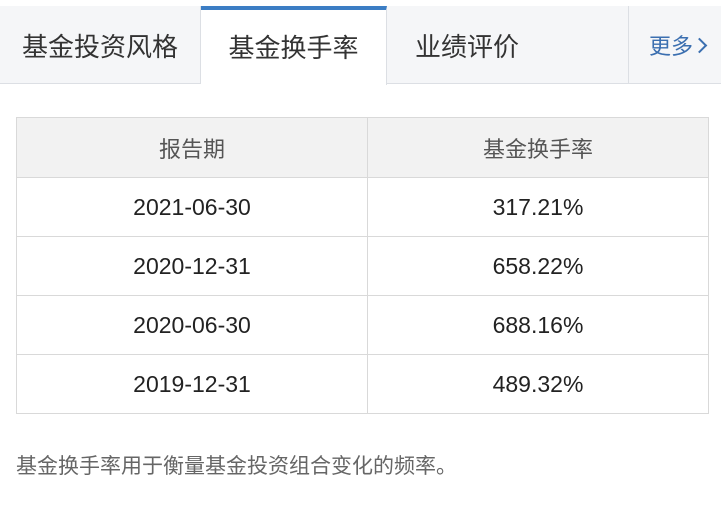 Image resolution: width=721 pixels, height=523 pixels. I want to click on tab-fund-turnover-label: 基金换手率, so click(293, 49).